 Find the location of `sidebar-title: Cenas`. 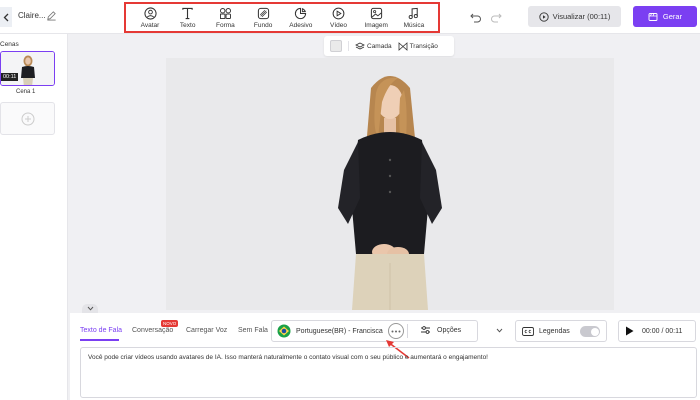

sidebar-title: Cenas is located at coordinates (9, 44).